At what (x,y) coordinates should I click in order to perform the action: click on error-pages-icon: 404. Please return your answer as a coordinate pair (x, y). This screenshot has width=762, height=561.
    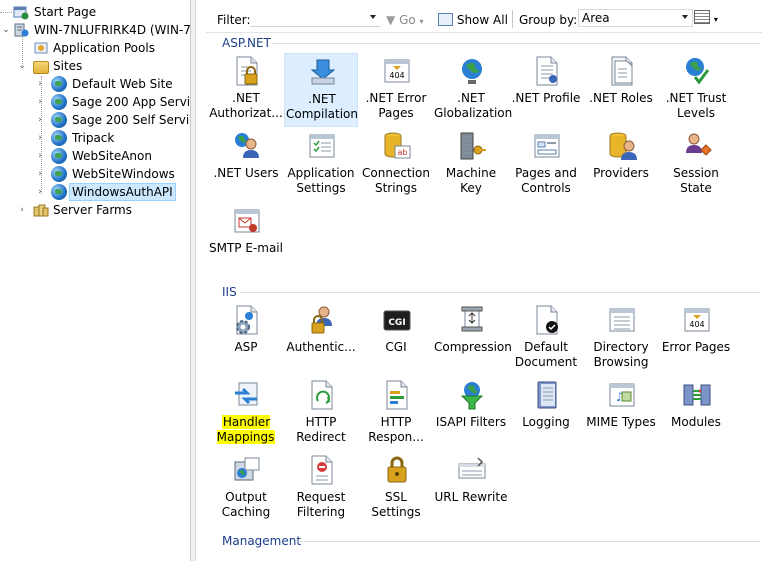
    Looking at the image, I should click on (697, 320).